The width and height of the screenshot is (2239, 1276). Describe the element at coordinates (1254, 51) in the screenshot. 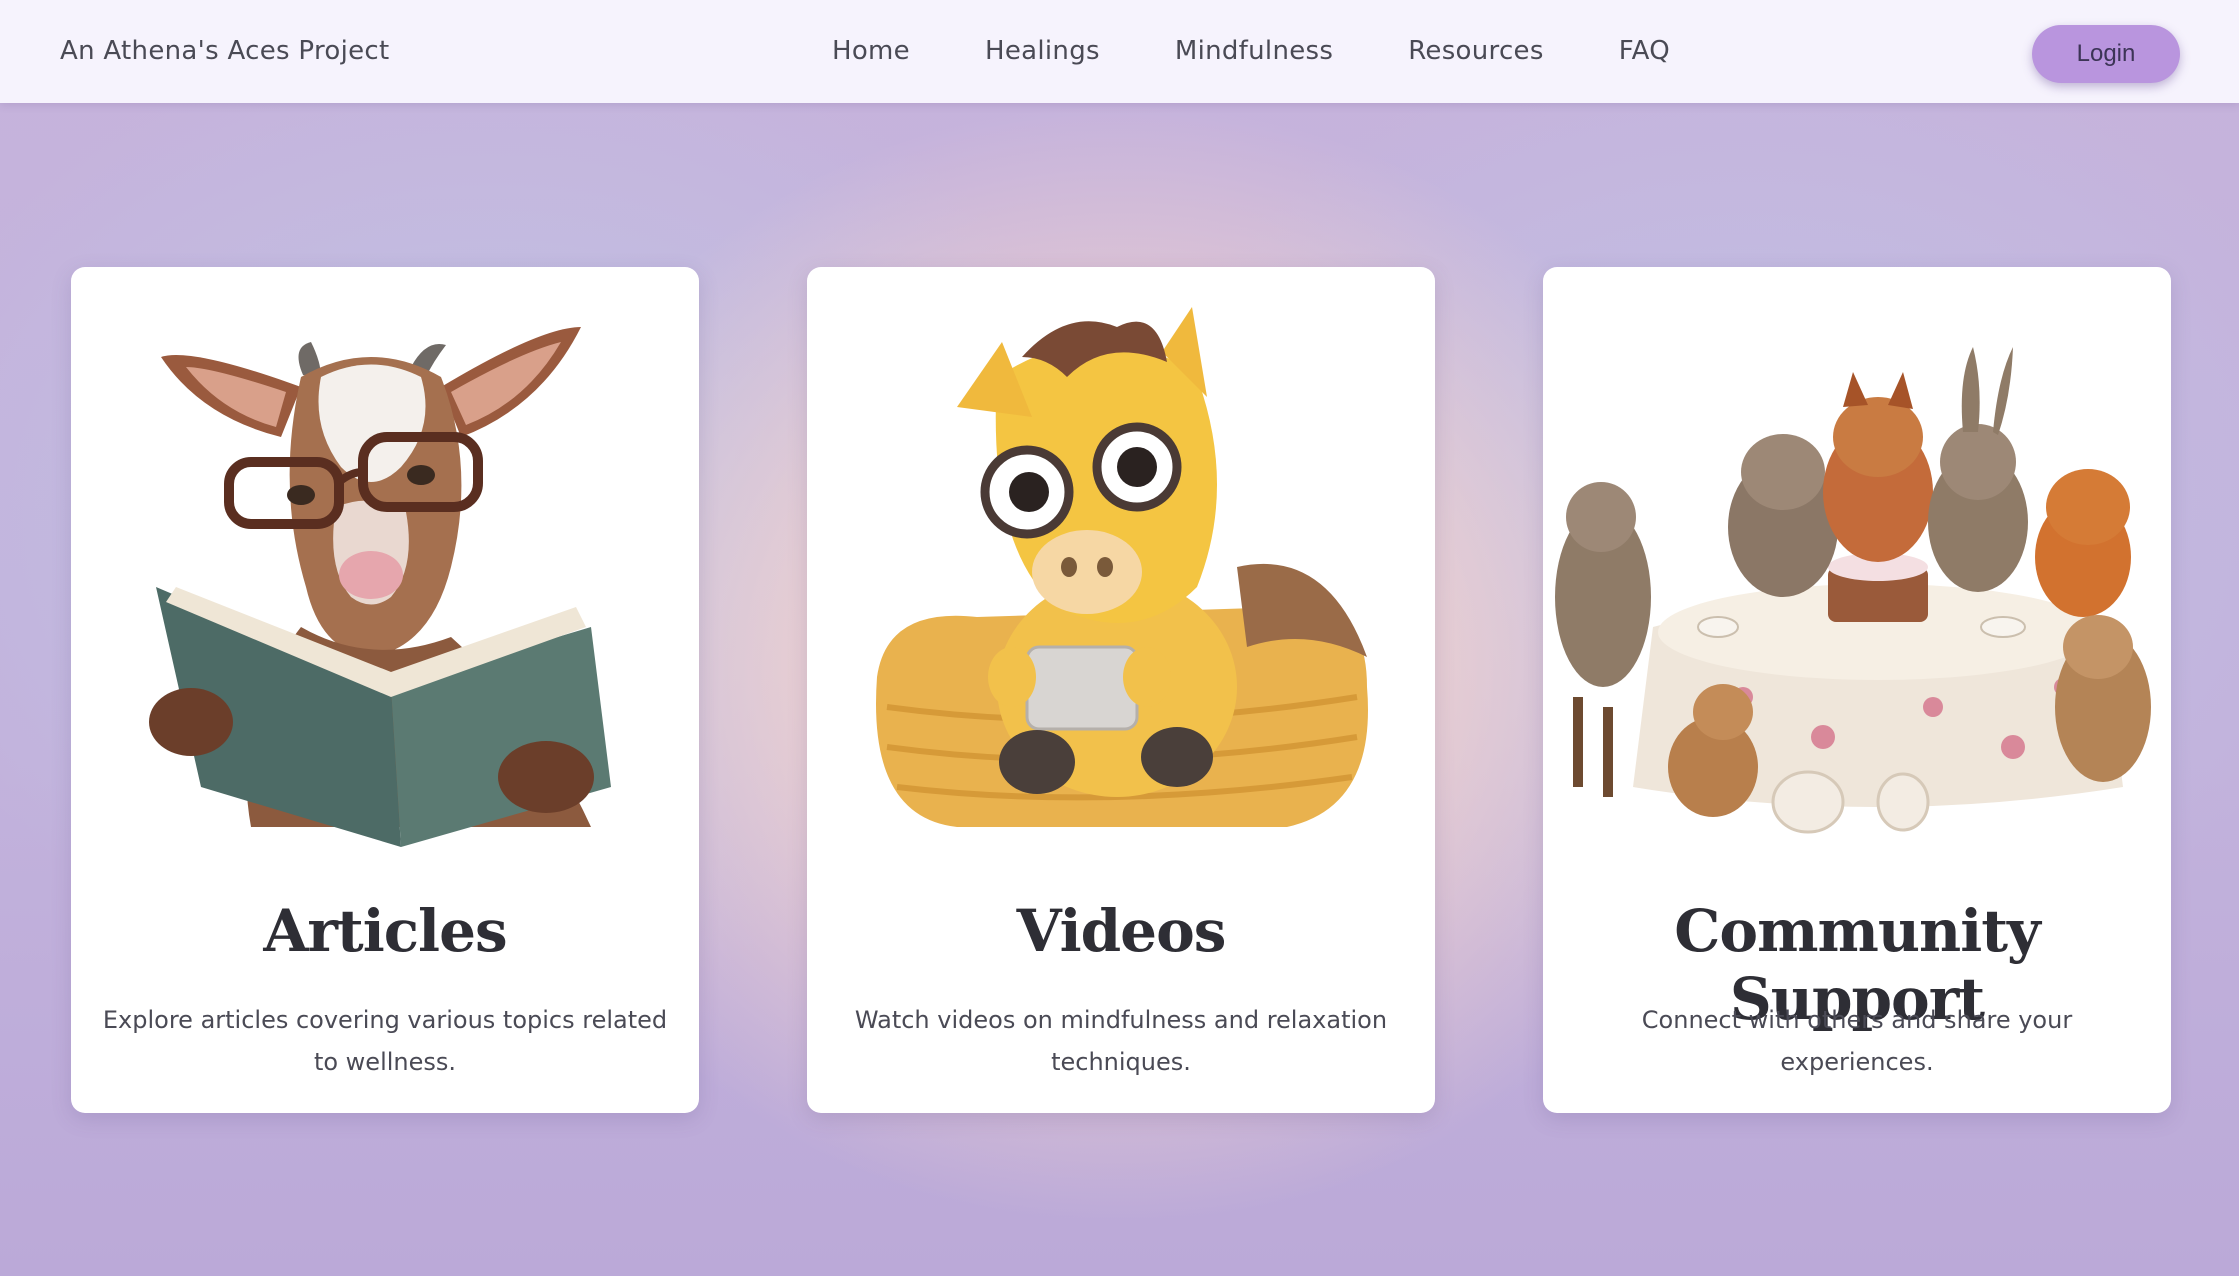

I see `nav-mindfulness: Mindfulness` at that location.